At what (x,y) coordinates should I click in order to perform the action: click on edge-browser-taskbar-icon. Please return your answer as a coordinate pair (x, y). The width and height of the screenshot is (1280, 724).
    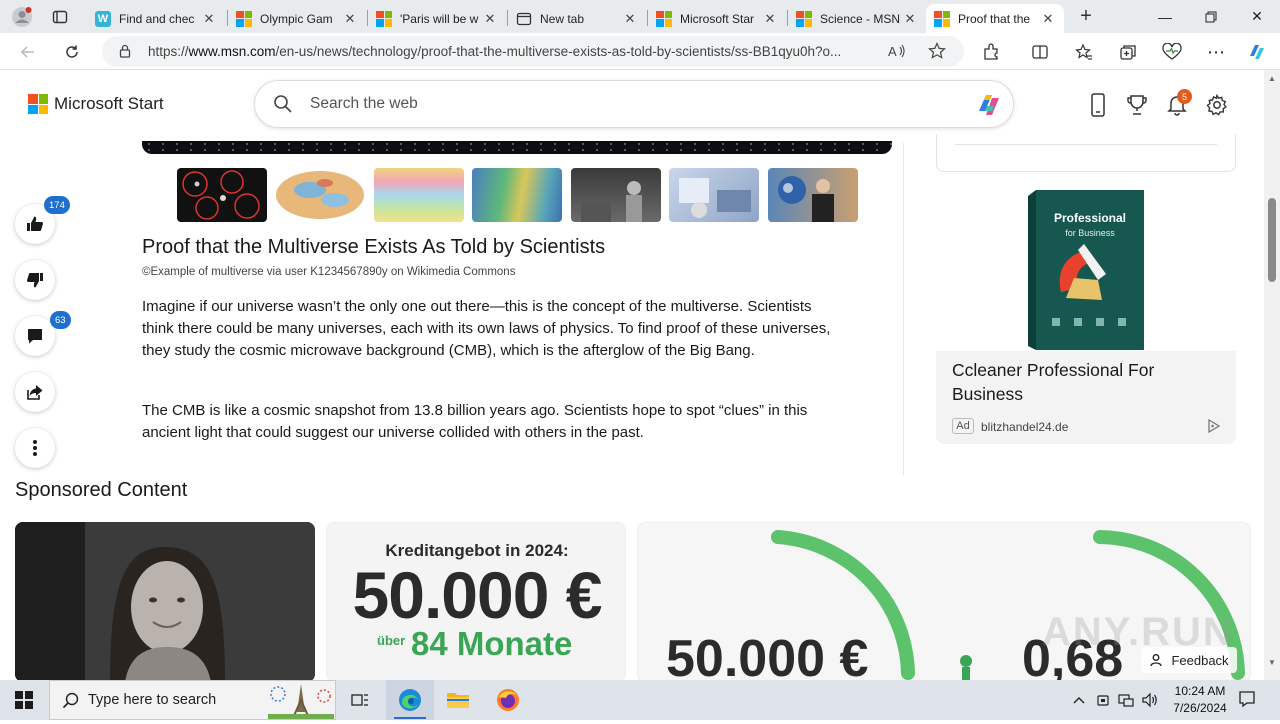
    Looking at the image, I should click on (410, 700).